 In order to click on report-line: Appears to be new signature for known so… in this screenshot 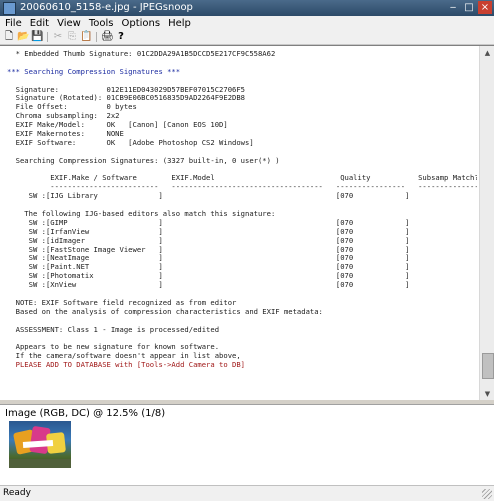, I will do `click(113, 347)`.